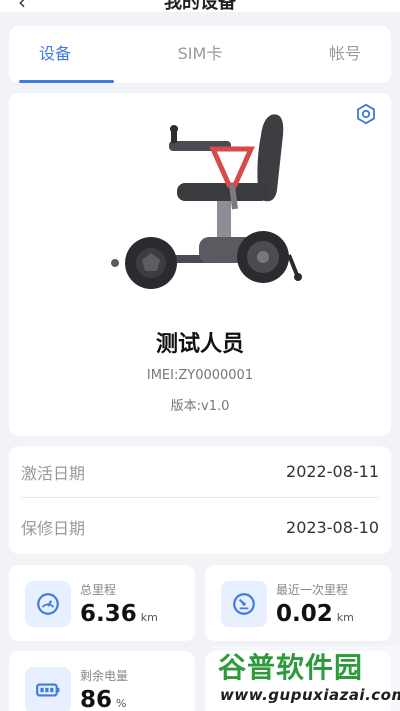 The image size is (400, 711). I want to click on stat-label: 剩余电量, so click(104, 676).